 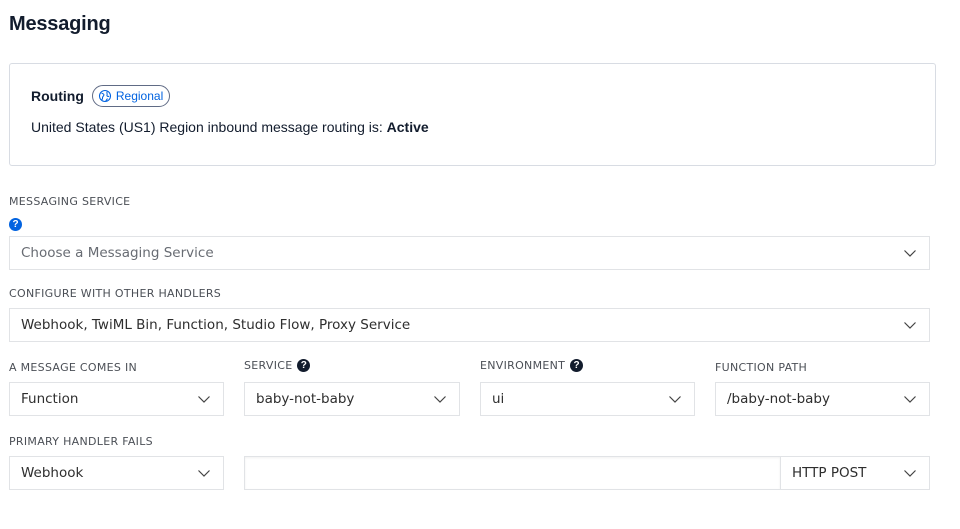 I want to click on routing-header: Routing Regional, so click(x=101, y=96).